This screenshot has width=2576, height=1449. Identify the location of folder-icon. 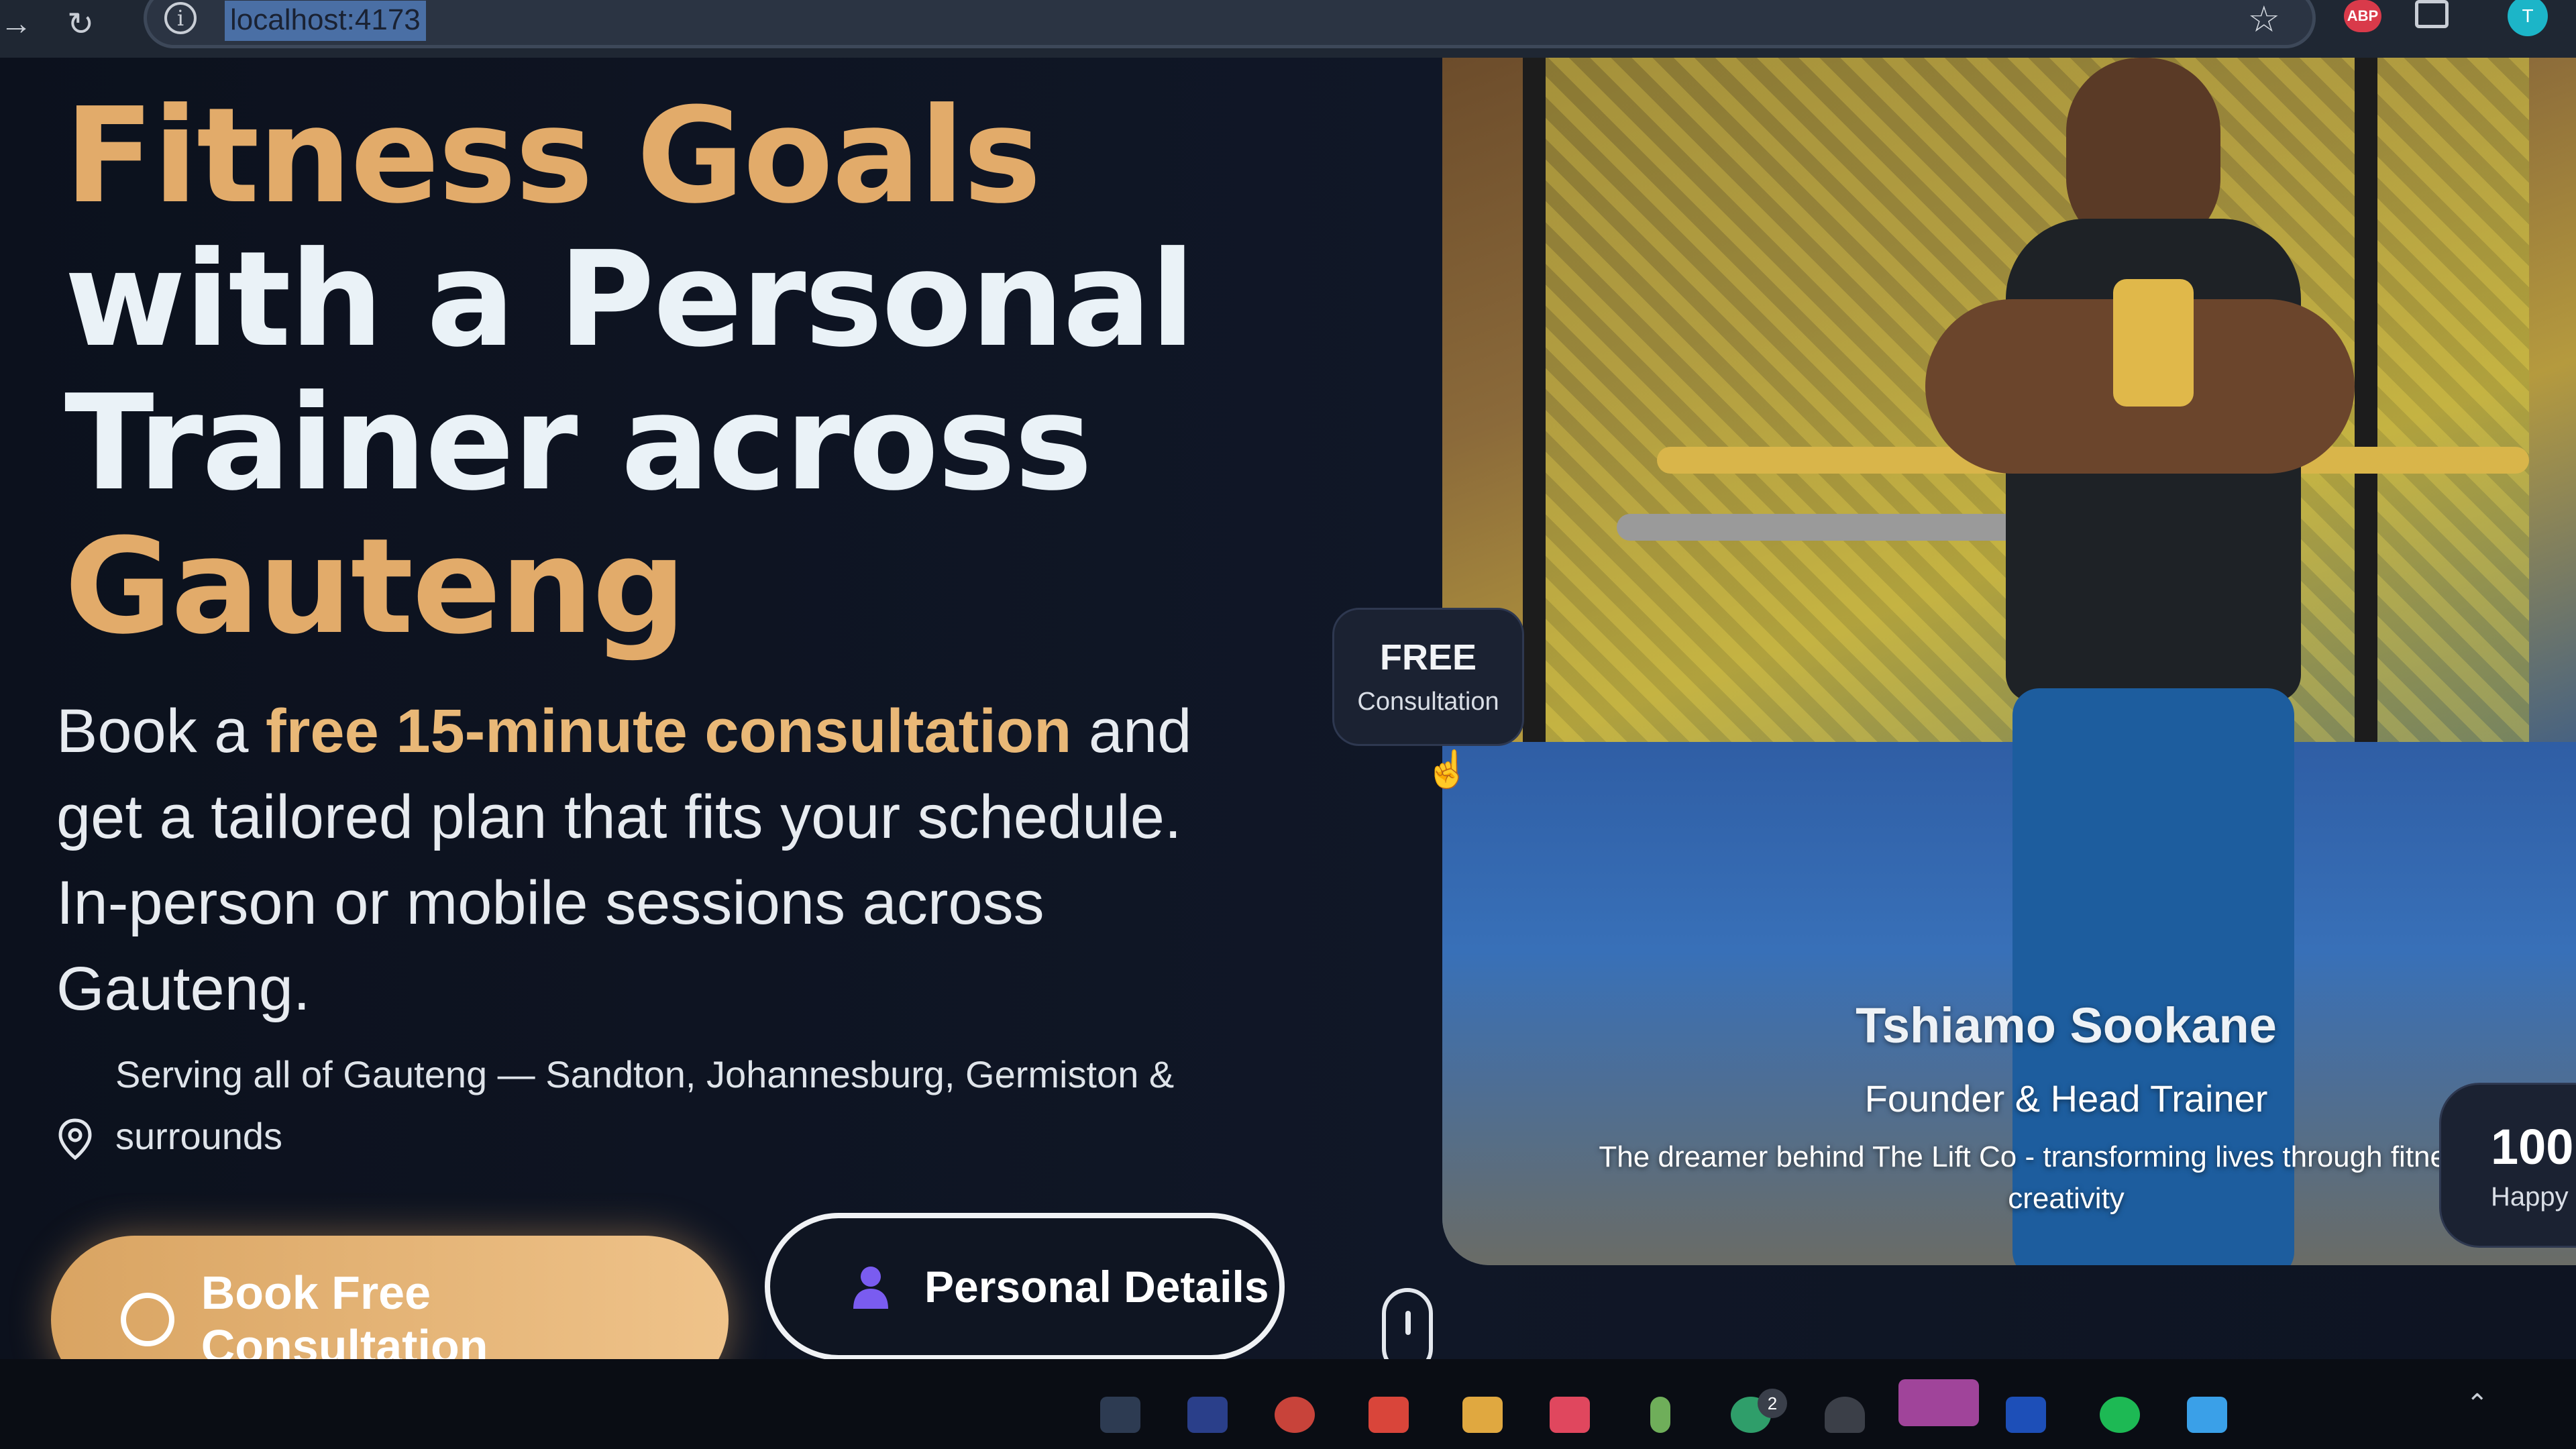
(1482, 1415).